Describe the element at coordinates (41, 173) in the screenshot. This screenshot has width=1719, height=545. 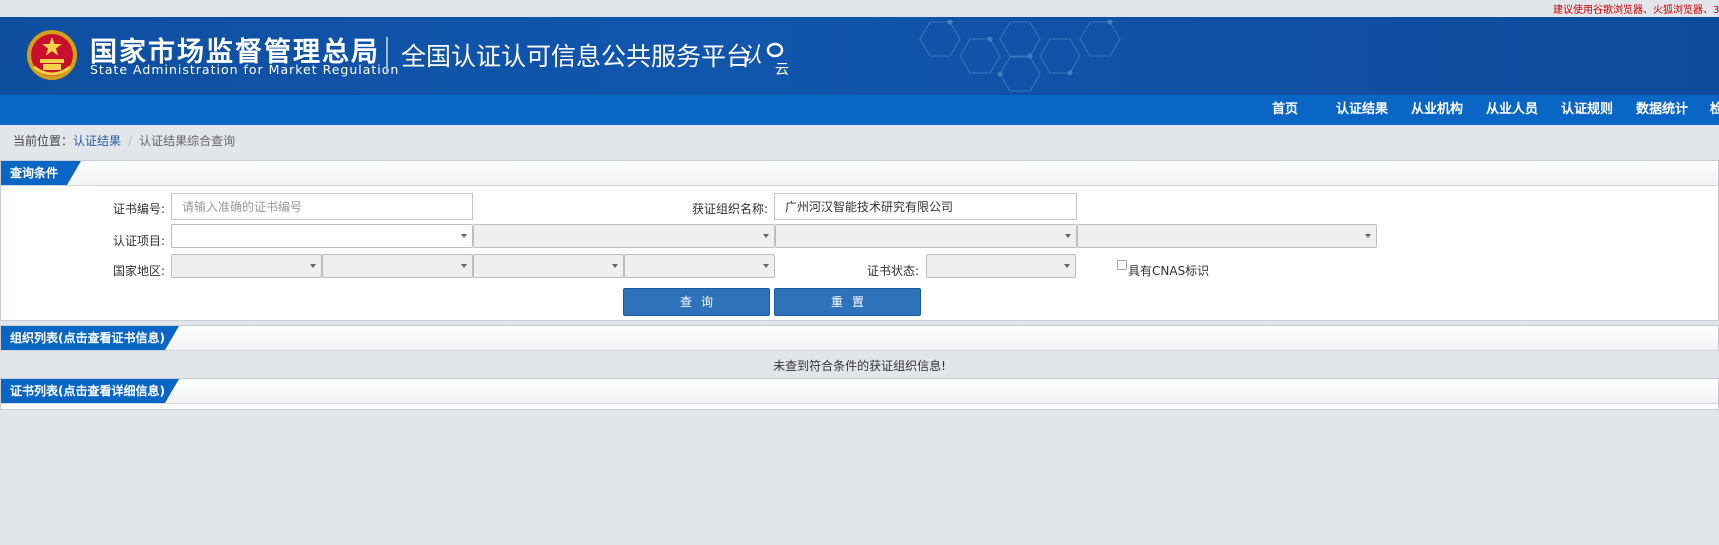
I see `query-panel-title: 查询条件` at that location.